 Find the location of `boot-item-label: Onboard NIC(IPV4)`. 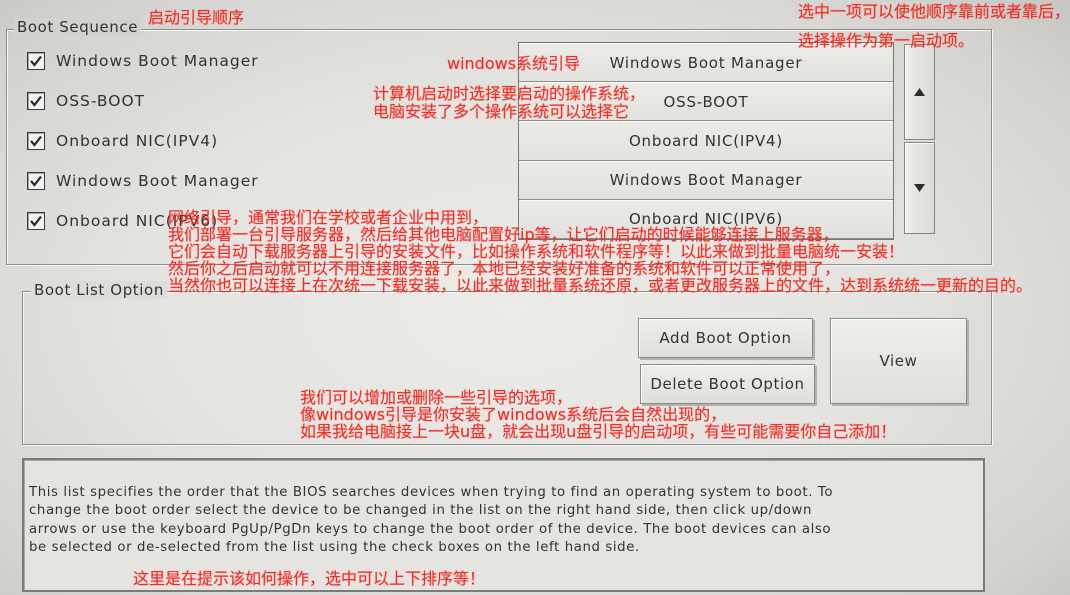

boot-item-label: Onboard NIC(IPV4) is located at coordinates (137, 141).